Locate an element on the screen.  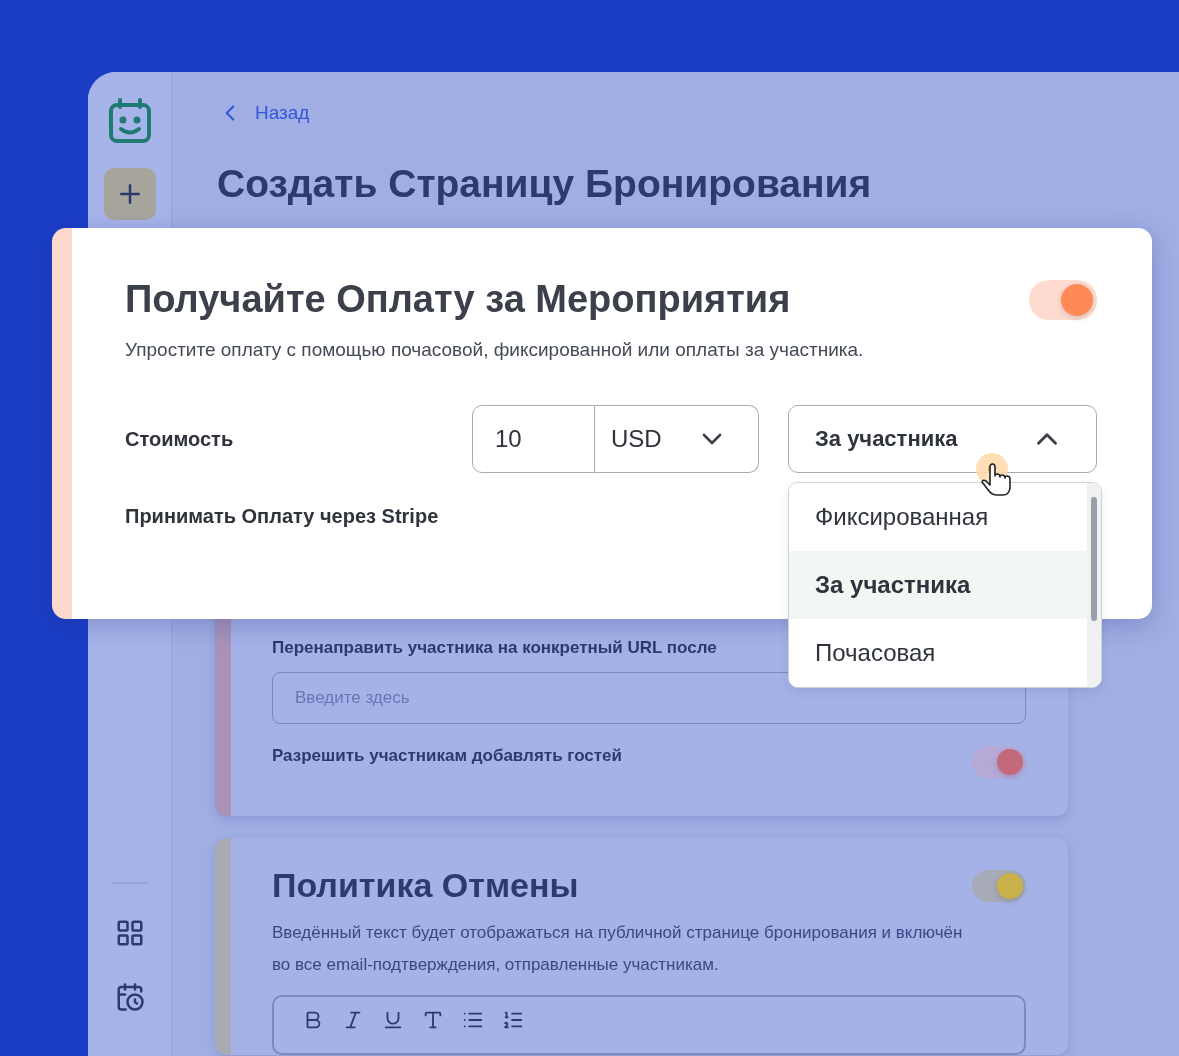
amount-field: 10 is located at coordinates (533, 439).